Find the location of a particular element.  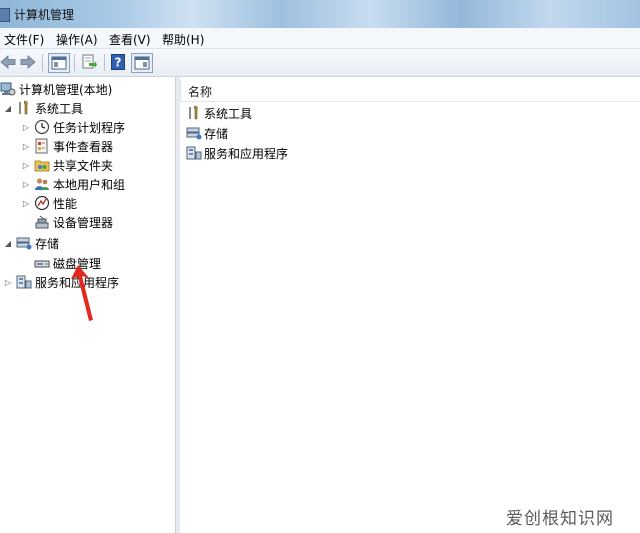

forward-button is located at coordinates (28, 62).